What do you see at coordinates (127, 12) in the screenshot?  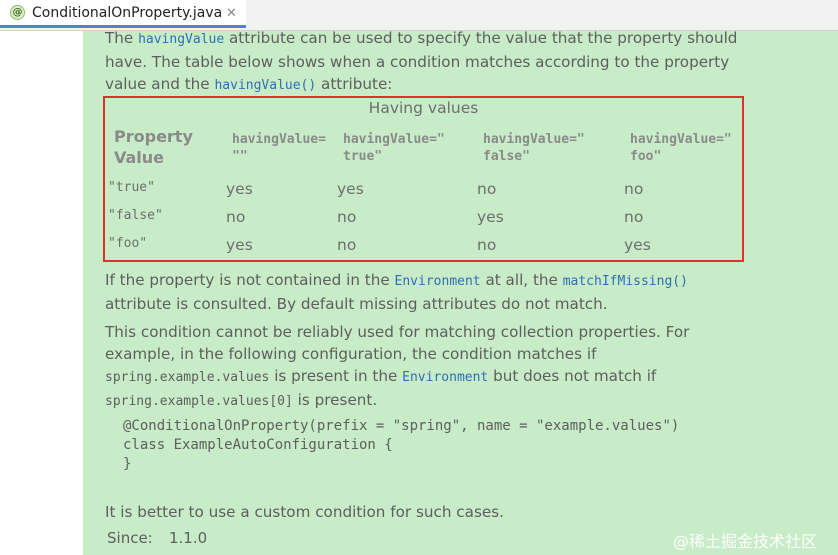 I see `tab-title: ConditionalOnProperty.java` at bounding box center [127, 12].